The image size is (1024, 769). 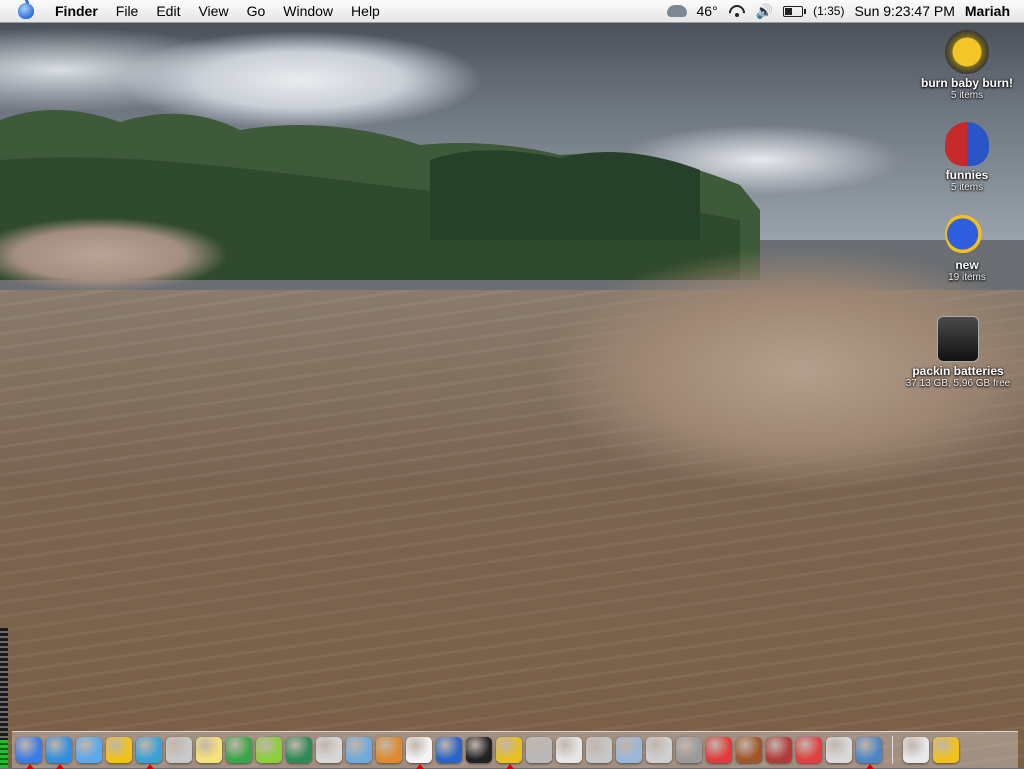 I want to click on ical-icon, so click(x=419, y=750).